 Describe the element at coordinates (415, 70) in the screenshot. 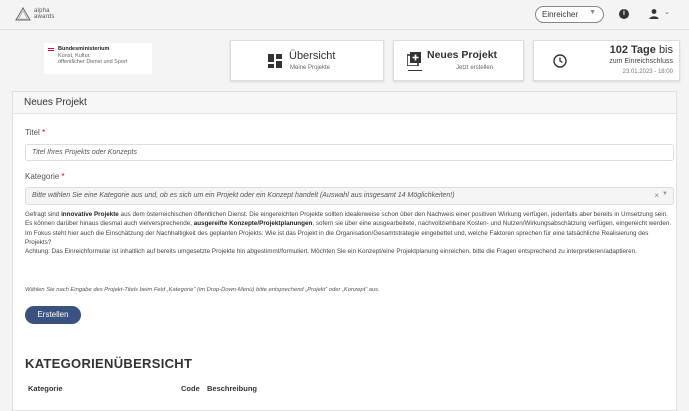

I see `active-indicator` at that location.